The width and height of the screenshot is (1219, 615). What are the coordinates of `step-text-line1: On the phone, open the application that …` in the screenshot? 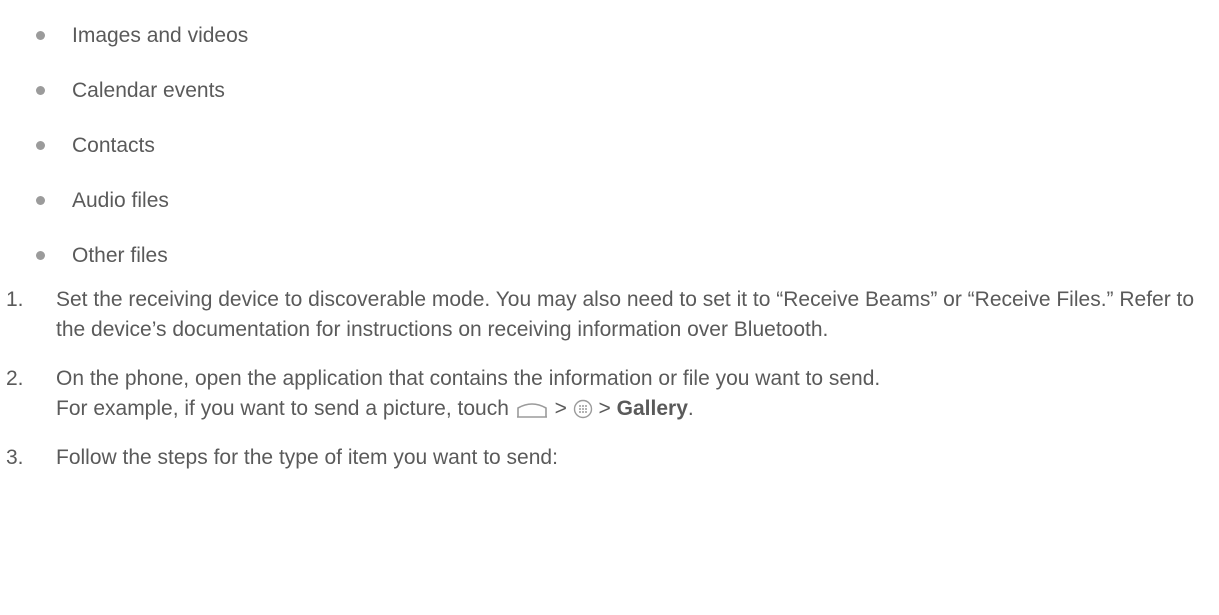 It's located at (468, 378).